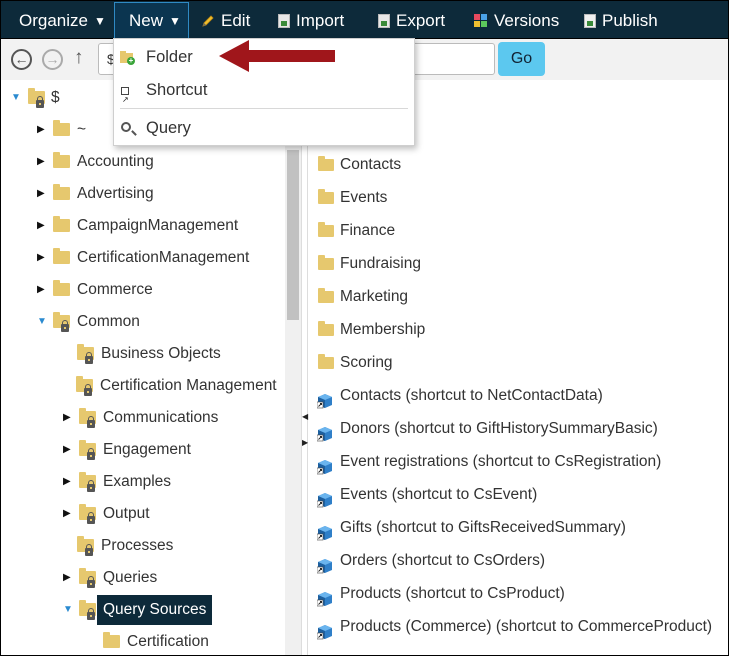 The height and width of the screenshot is (656, 729). What do you see at coordinates (513, 329) in the screenshot?
I see `list-item: Membership` at bounding box center [513, 329].